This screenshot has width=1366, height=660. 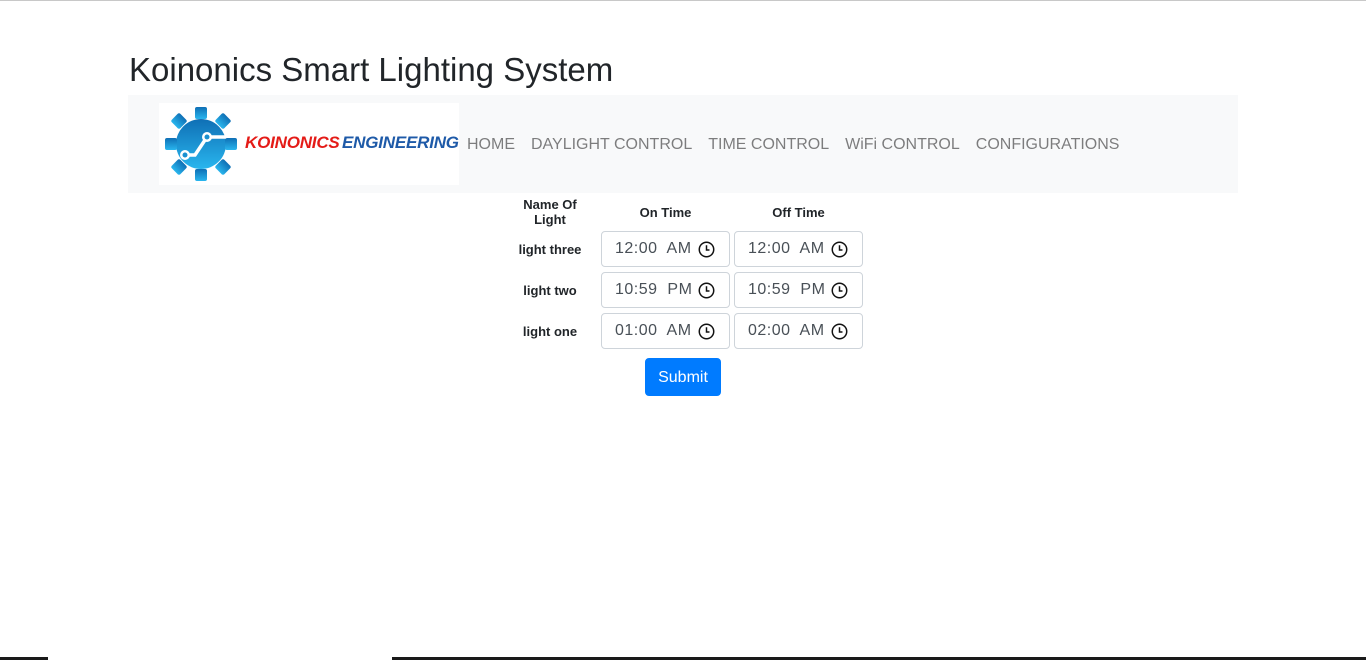 I want to click on off-time-input-light-three: 12:00 AM, so click(x=798, y=249).